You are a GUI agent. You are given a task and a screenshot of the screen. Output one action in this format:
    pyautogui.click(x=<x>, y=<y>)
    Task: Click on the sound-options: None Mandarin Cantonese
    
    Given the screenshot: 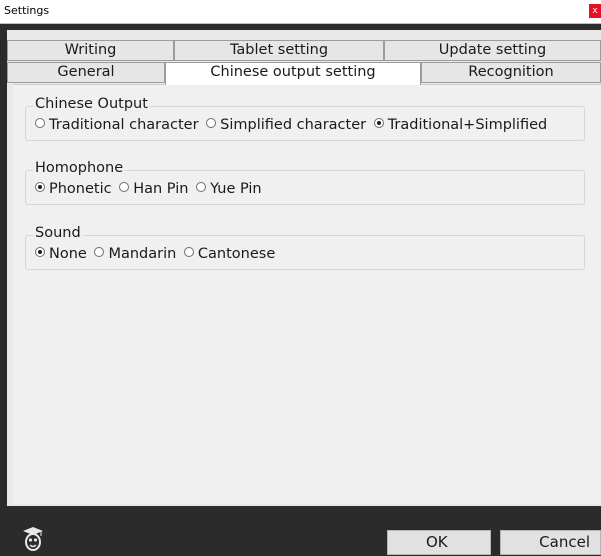 What is the action you would take?
    pyautogui.click(x=156, y=254)
    